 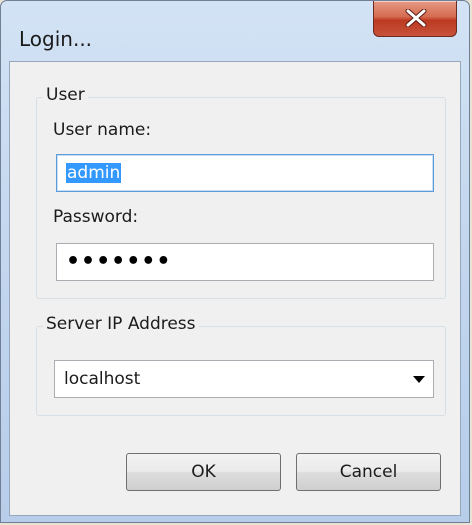 What do you see at coordinates (96, 217) in the screenshot?
I see `password-label: Password:` at bounding box center [96, 217].